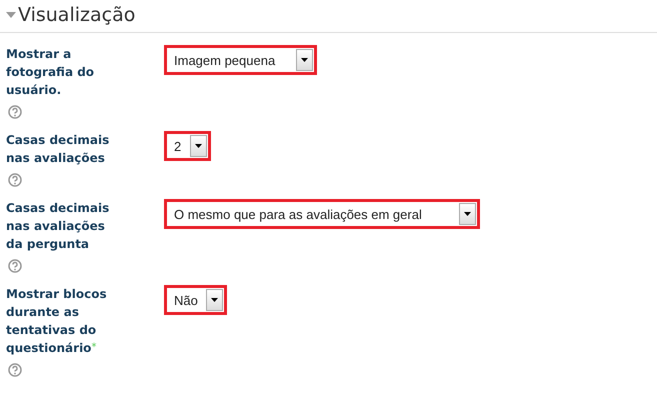  What do you see at coordinates (51, 72) in the screenshot?
I see `field-label: Mostrar a fotografia do usuário.` at bounding box center [51, 72].